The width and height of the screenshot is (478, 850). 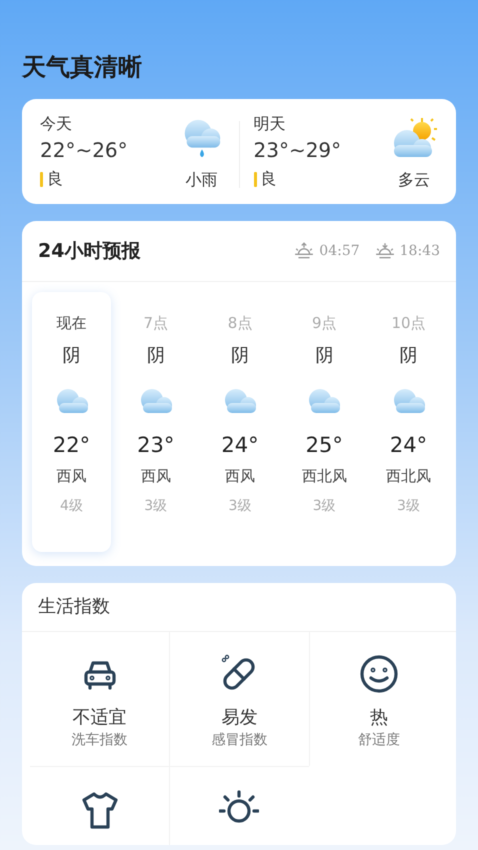 I want to click on temperature-range: 23°~29°, so click(x=298, y=150).